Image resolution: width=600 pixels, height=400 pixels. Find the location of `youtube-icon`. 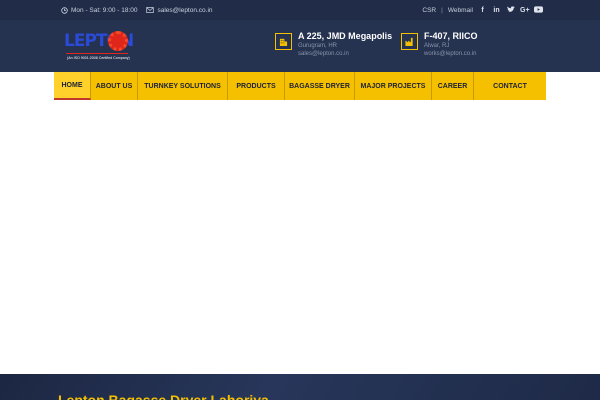

youtube-icon is located at coordinates (538, 10).